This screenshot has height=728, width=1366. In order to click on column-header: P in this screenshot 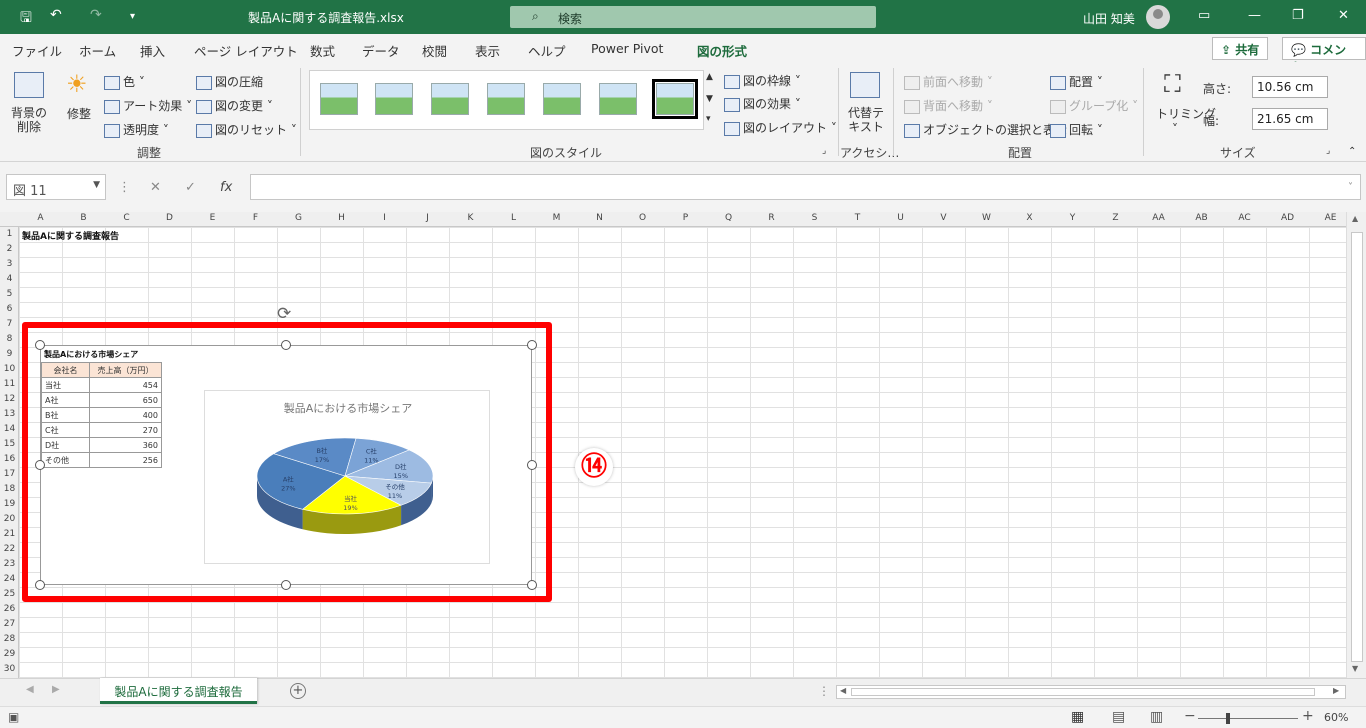, I will do `click(685, 218)`.